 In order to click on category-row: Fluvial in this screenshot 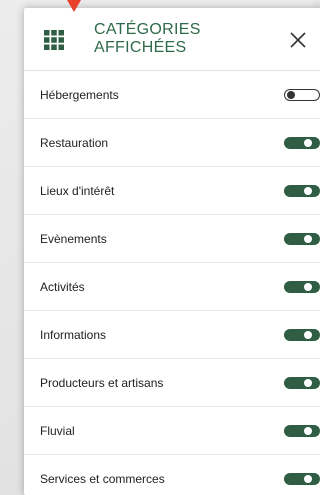, I will do `click(172, 431)`.